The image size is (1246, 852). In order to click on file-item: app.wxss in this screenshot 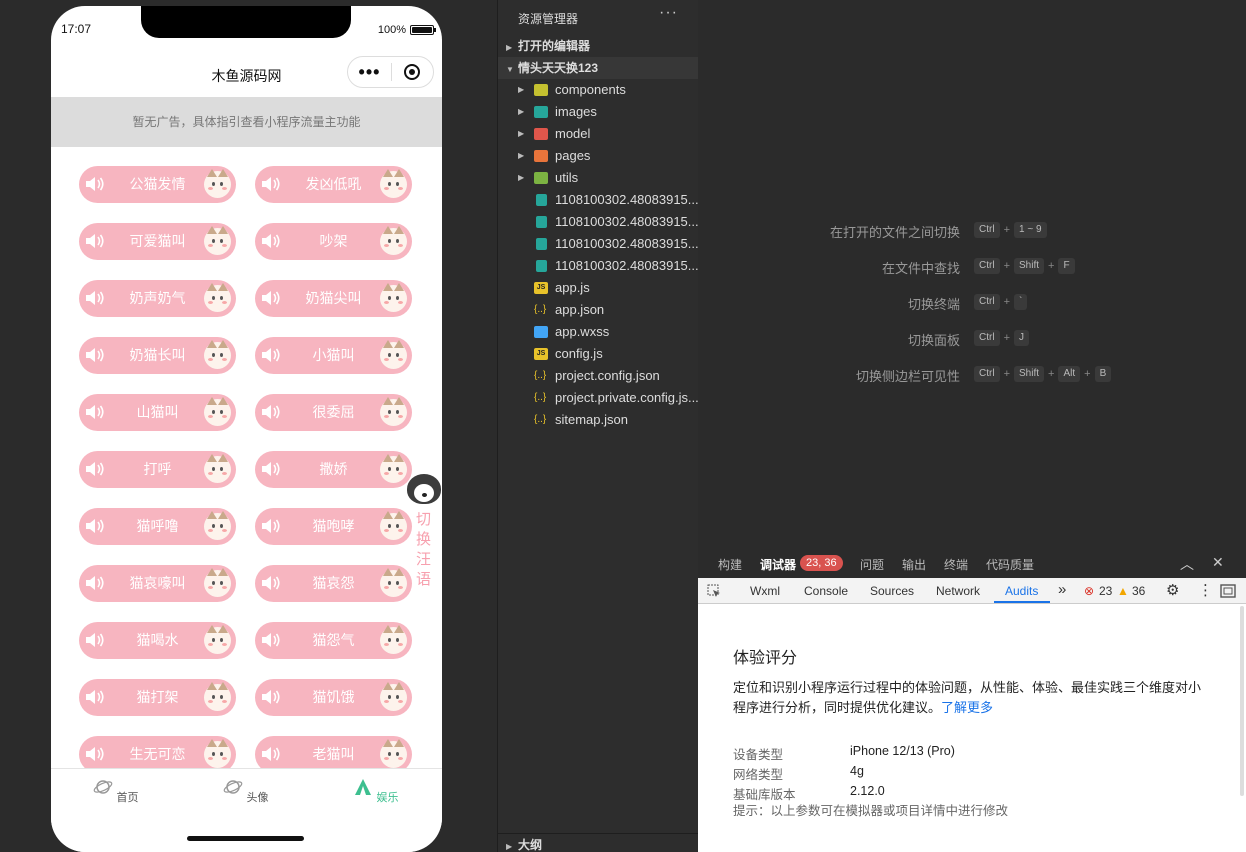, I will do `click(598, 332)`.